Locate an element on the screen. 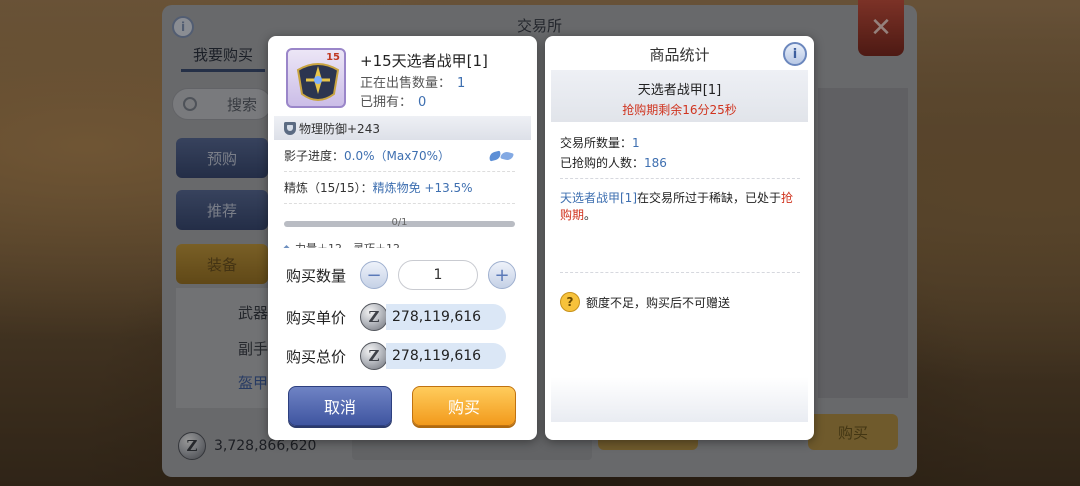 Image resolution: width=1080 pixels, height=486 pixels. owned-label: 已拥有： is located at coordinates (386, 102).